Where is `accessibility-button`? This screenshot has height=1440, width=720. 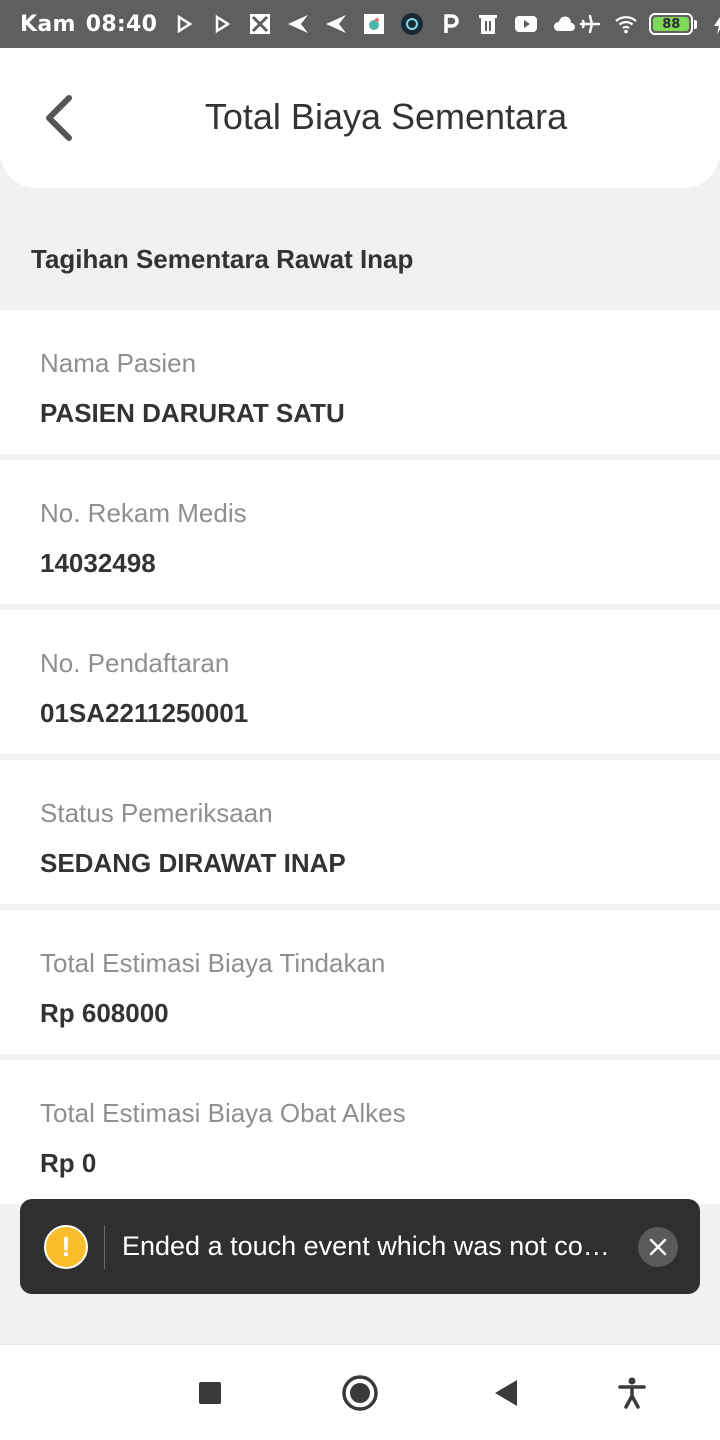
accessibility-button is located at coordinates (632, 1393).